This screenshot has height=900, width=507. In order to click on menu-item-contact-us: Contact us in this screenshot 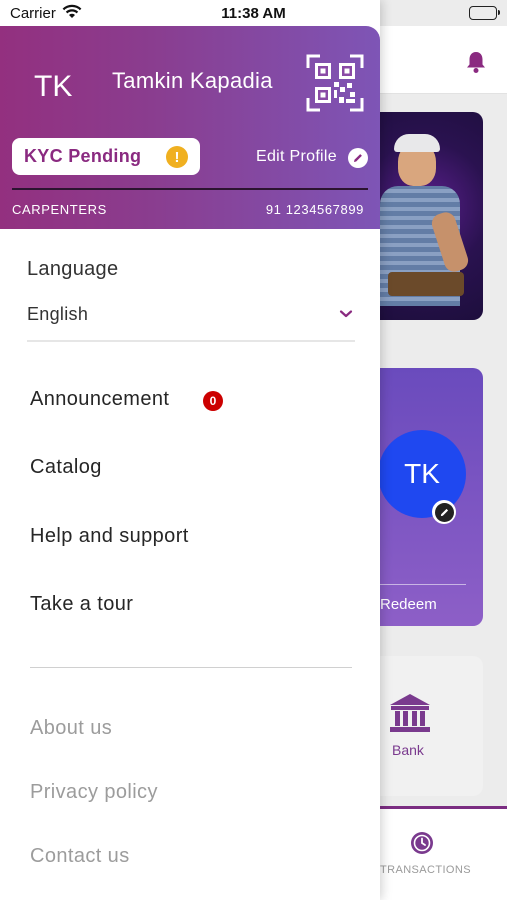, I will do `click(80, 856)`.